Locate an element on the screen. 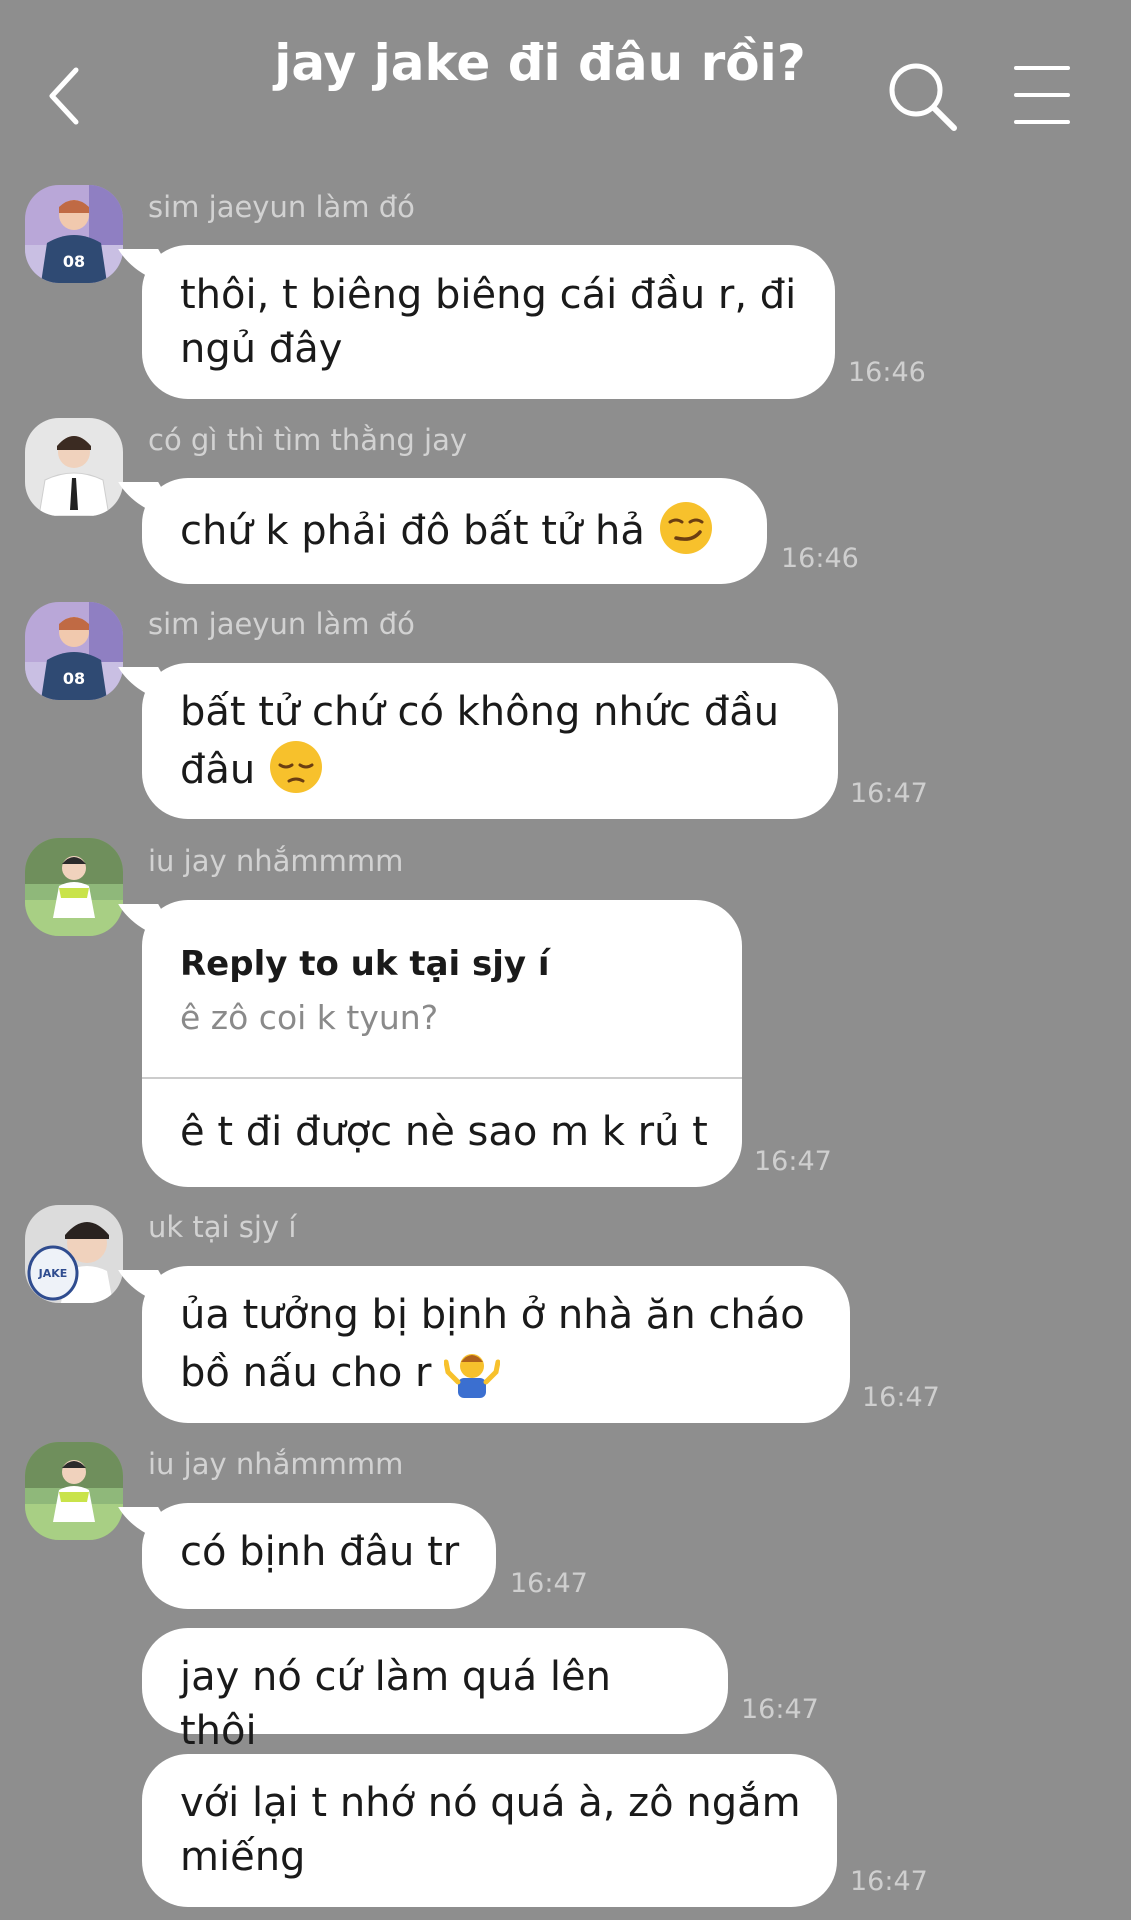 The height and width of the screenshot is (1920, 1131). back-button is located at coordinates (66, 96).